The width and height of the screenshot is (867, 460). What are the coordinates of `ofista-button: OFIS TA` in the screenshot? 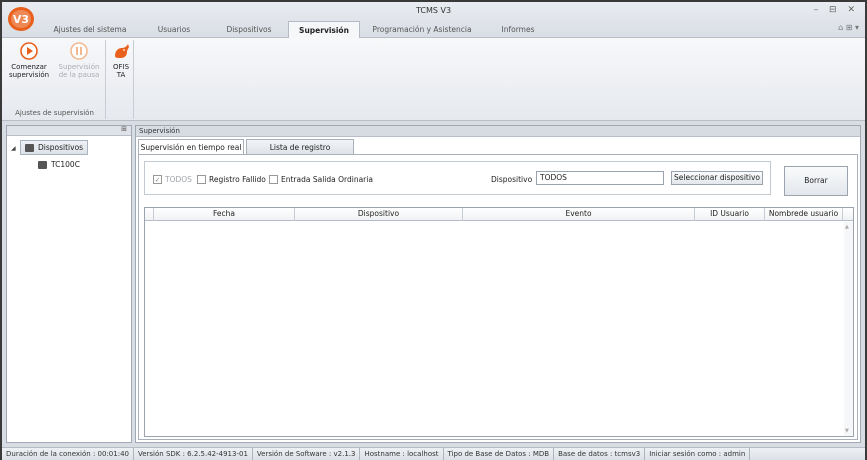 It's located at (121, 60).